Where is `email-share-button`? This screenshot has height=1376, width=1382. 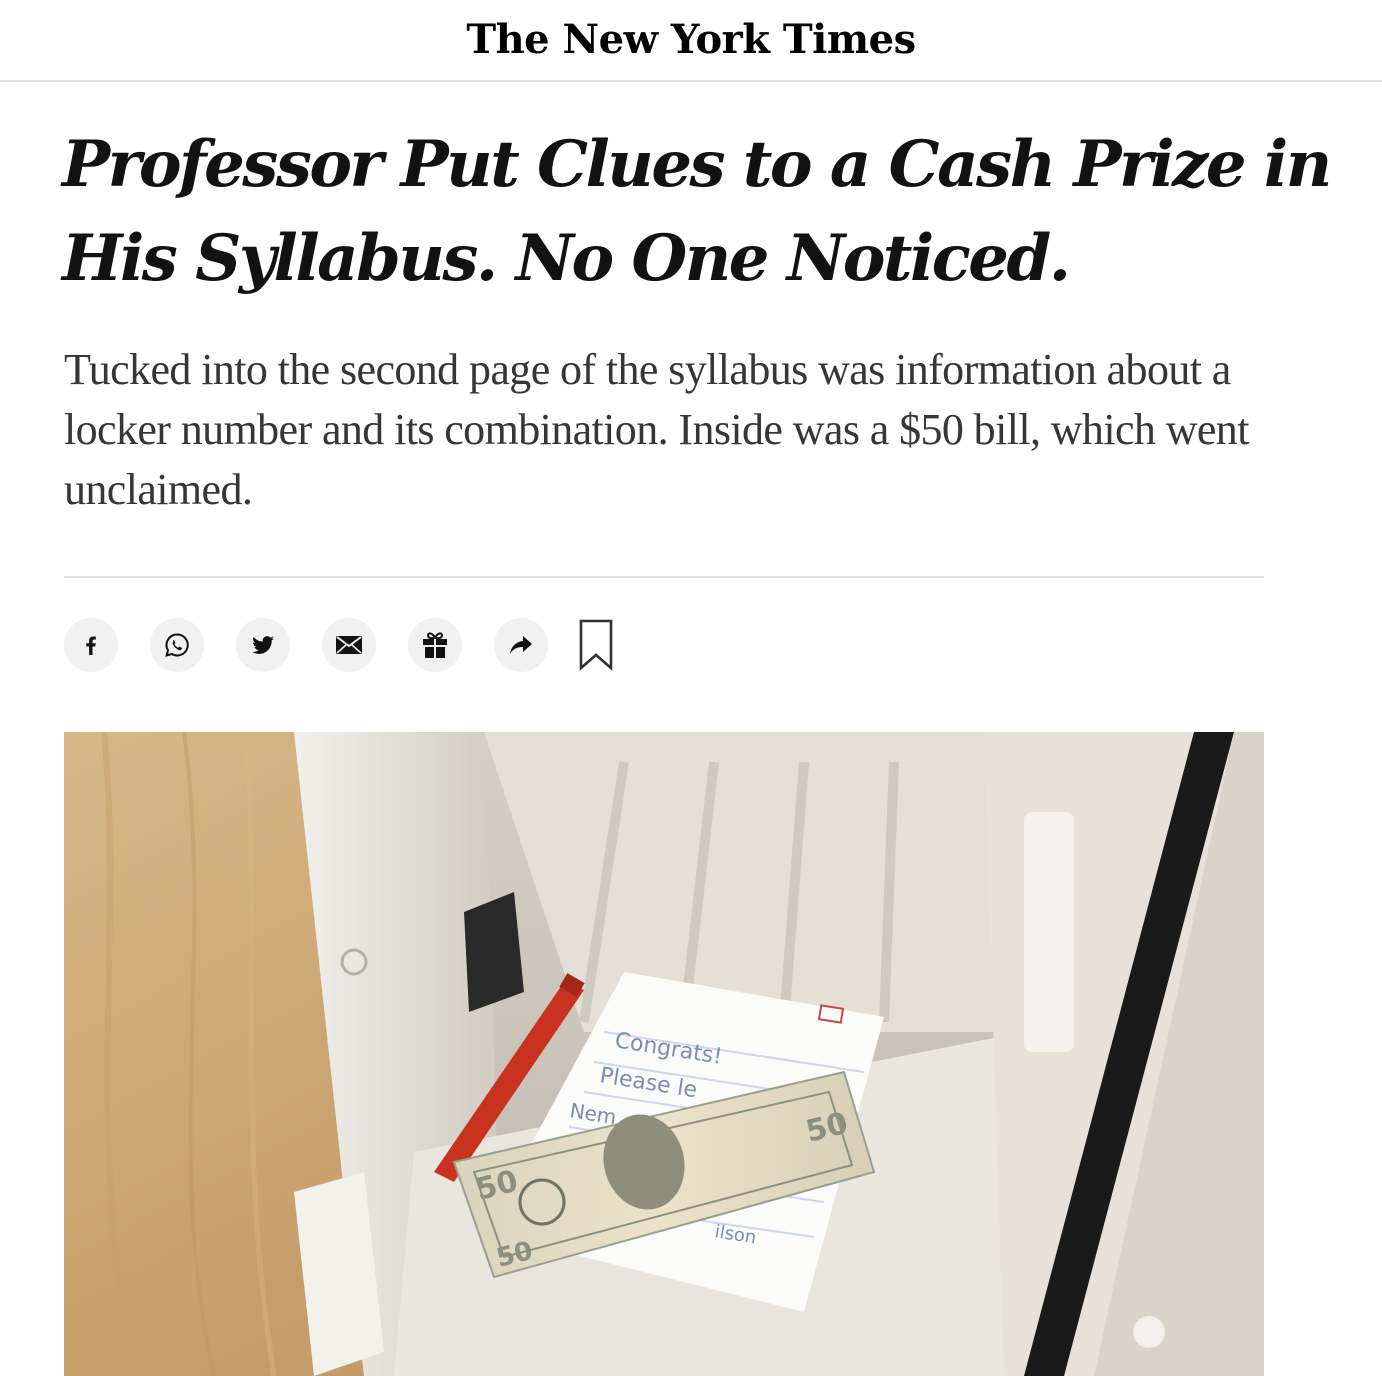 email-share-button is located at coordinates (349, 645).